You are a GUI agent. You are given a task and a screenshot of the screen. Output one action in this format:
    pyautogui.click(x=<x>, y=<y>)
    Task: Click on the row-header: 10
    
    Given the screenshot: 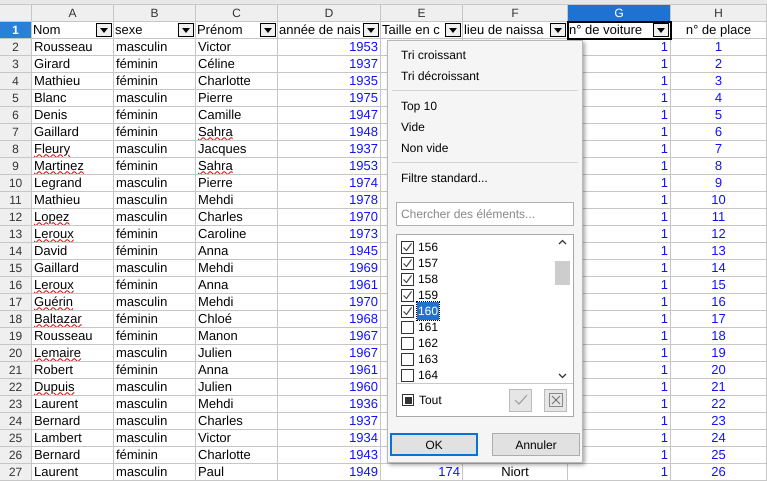 What is the action you would take?
    pyautogui.click(x=16, y=183)
    